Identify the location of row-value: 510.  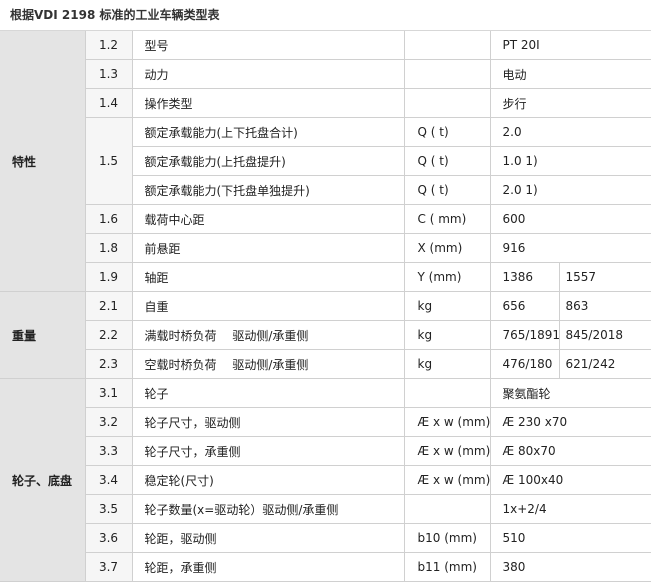
(570, 538).